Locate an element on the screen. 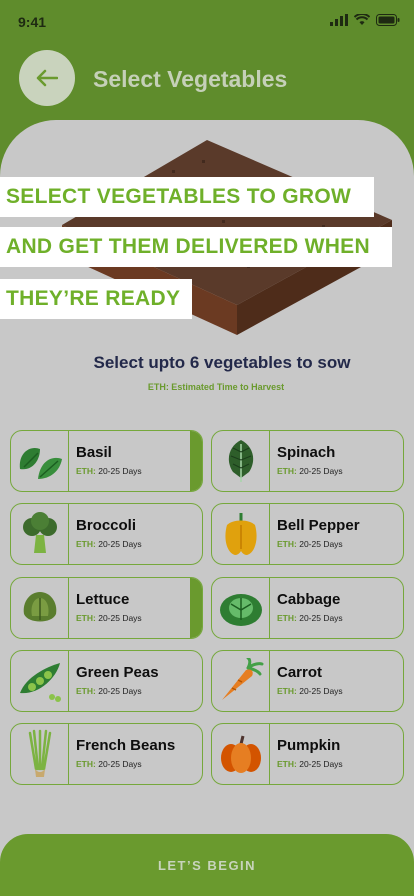  bell-pepper-icon is located at coordinates (240, 534).